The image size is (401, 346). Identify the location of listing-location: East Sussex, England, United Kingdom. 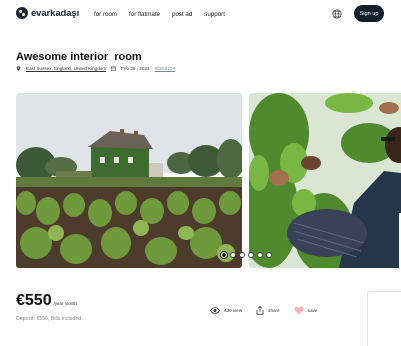
(66, 68).